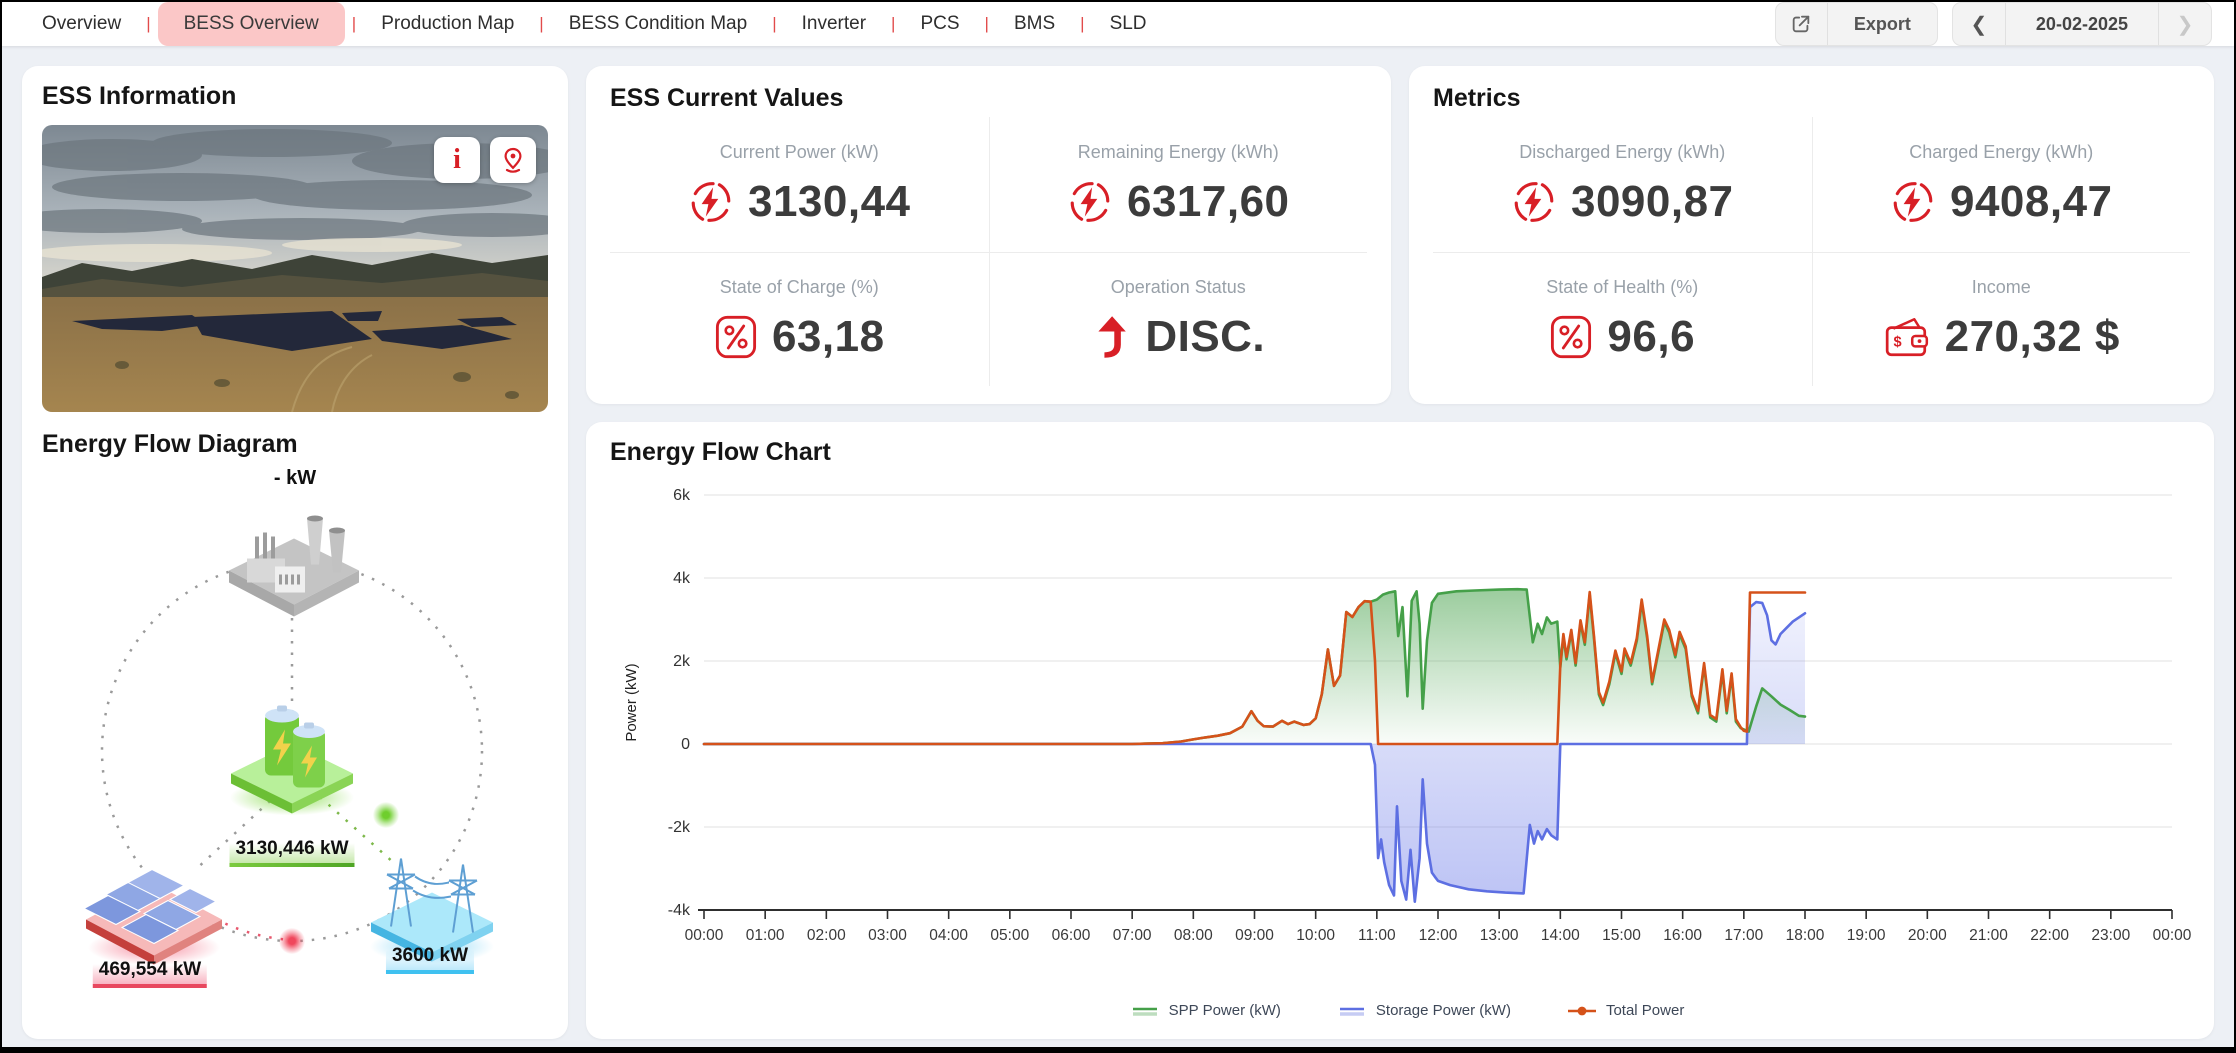  I want to click on date-value: 20-02-2025, so click(2081, 24).